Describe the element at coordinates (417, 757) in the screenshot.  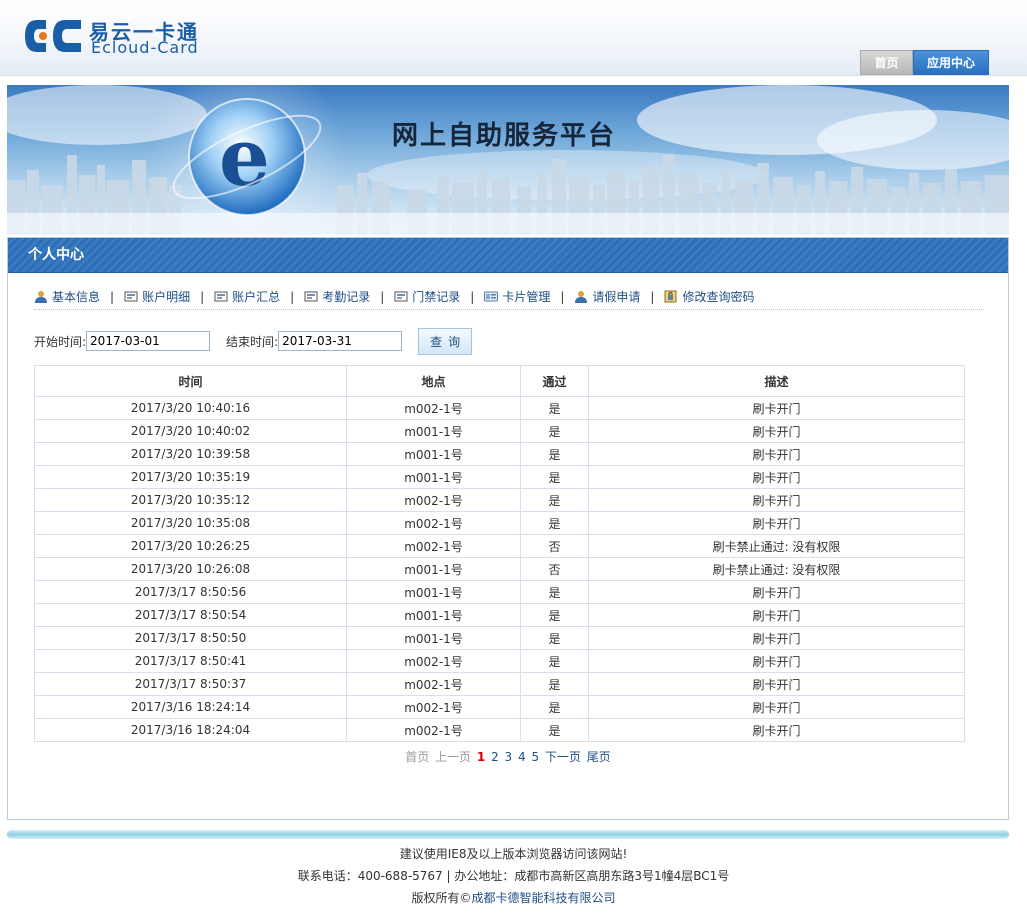
I see `pager-first: 首页` at that location.